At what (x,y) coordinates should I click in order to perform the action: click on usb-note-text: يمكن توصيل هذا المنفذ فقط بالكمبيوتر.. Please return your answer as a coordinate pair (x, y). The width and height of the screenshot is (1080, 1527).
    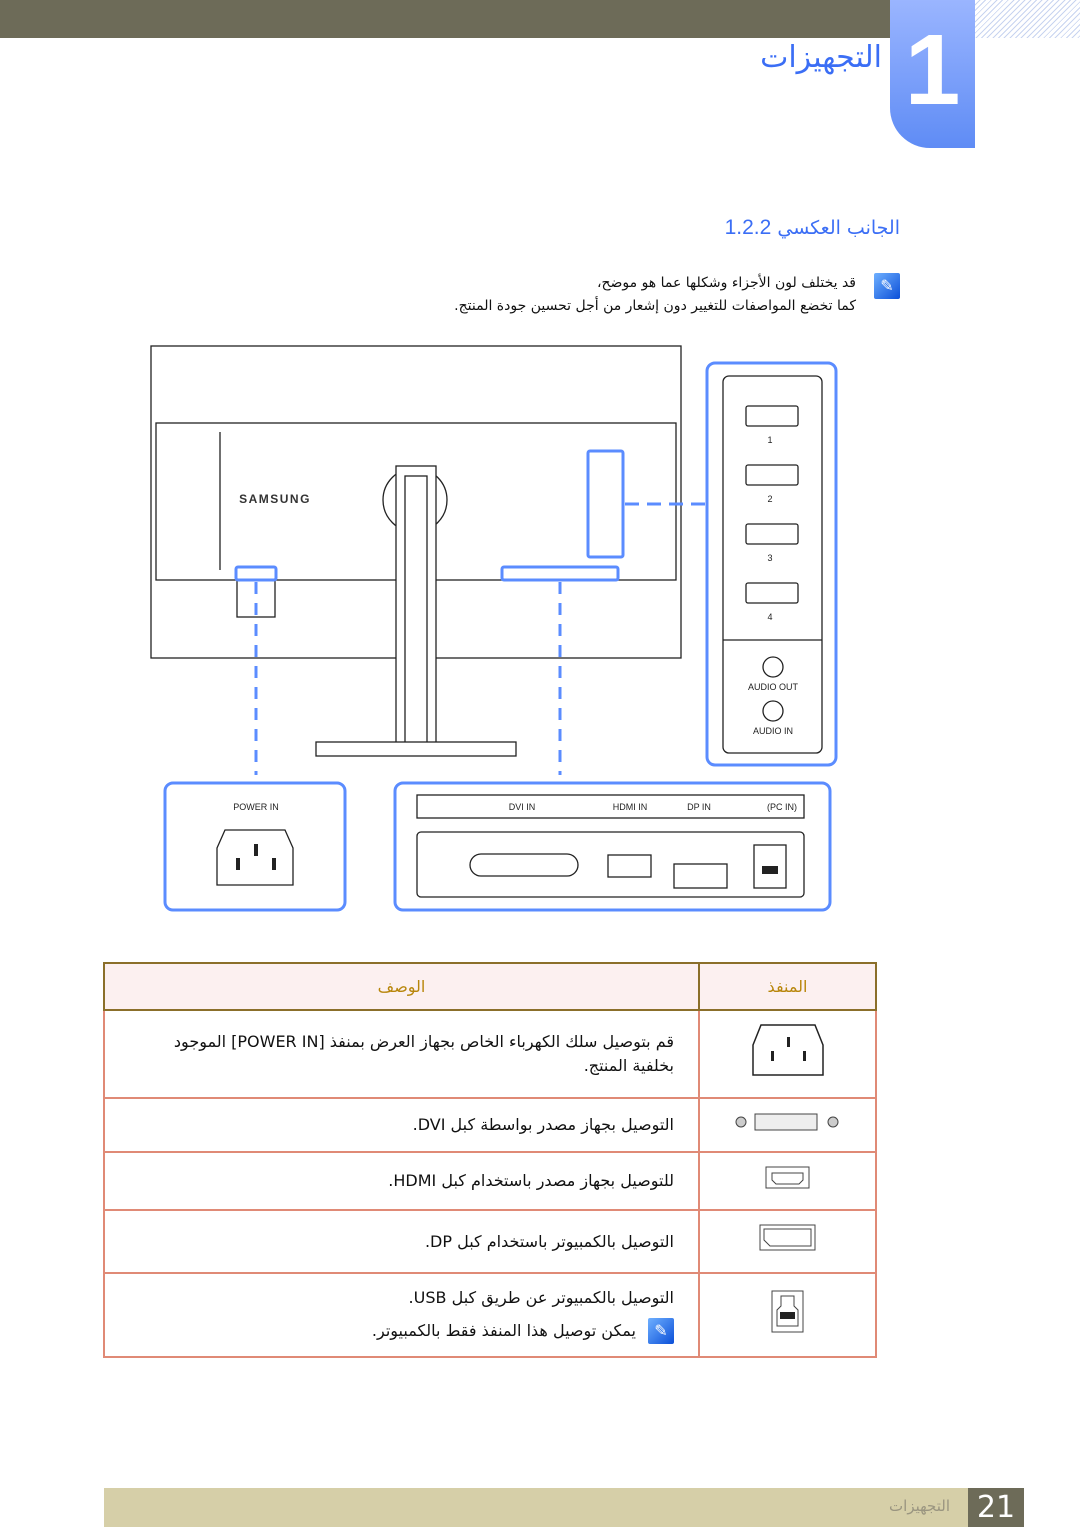
    Looking at the image, I should click on (503, 1330).